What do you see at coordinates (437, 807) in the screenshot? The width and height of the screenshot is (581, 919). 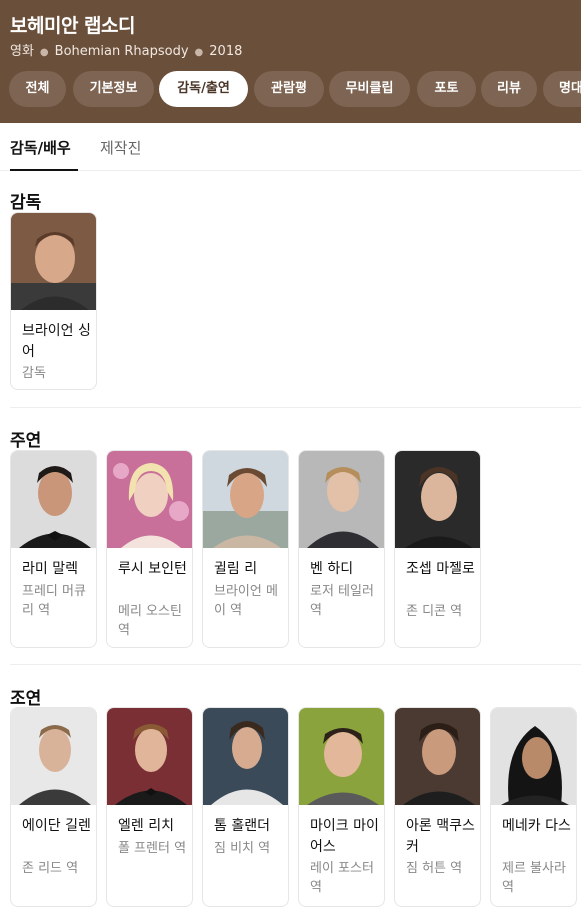 I see `person-card: 아론 맥쿠스커 짐 허튼 역` at bounding box center [437, 807].